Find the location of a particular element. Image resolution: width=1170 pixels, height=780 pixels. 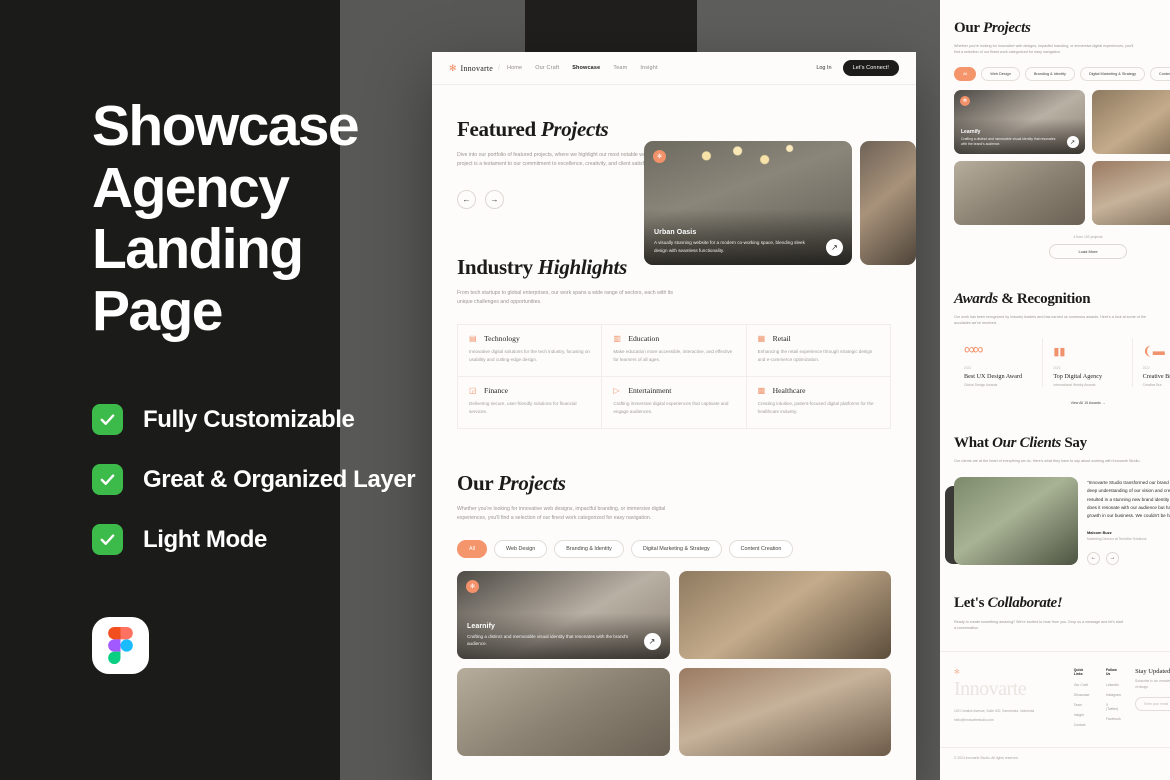

footer-email: hello@innovartestudio.com is located at coordinates (1007, 721).